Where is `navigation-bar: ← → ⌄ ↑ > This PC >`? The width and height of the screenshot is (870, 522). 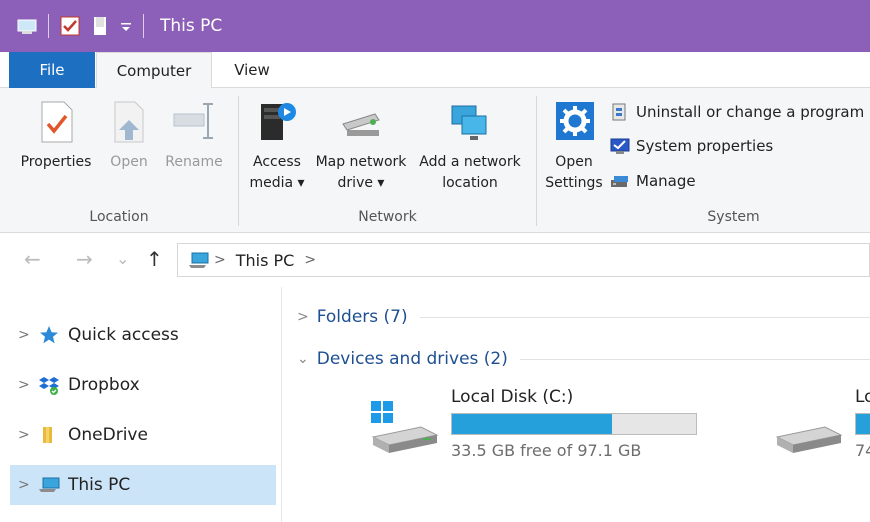
navigation-bar: ← → ⌄ ↑ > This PC > is located at coordinates (435, 260).